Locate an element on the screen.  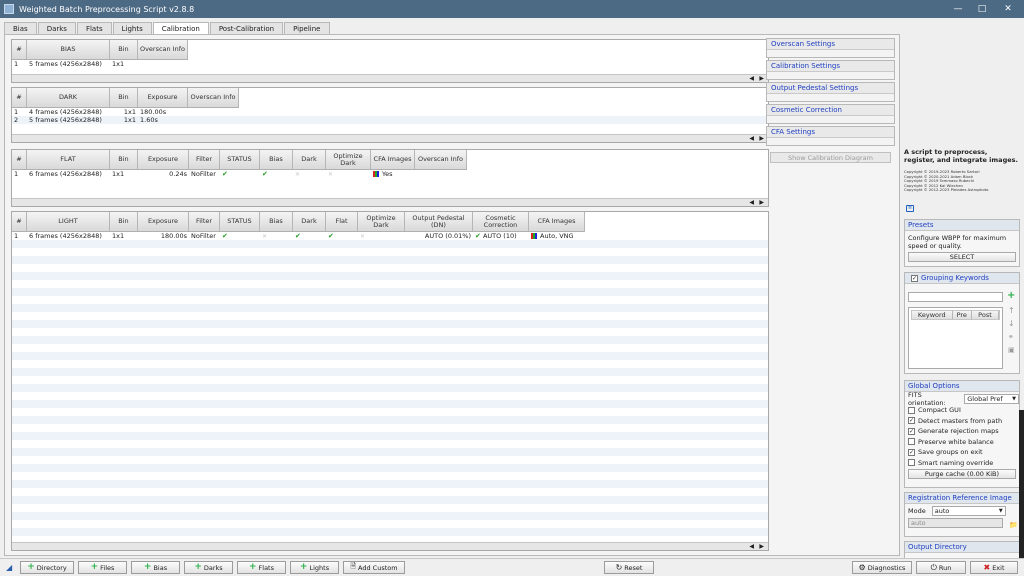
output-pedestal-settings-panel: Output Pedestal Settings is located at coordinates (830, 92).